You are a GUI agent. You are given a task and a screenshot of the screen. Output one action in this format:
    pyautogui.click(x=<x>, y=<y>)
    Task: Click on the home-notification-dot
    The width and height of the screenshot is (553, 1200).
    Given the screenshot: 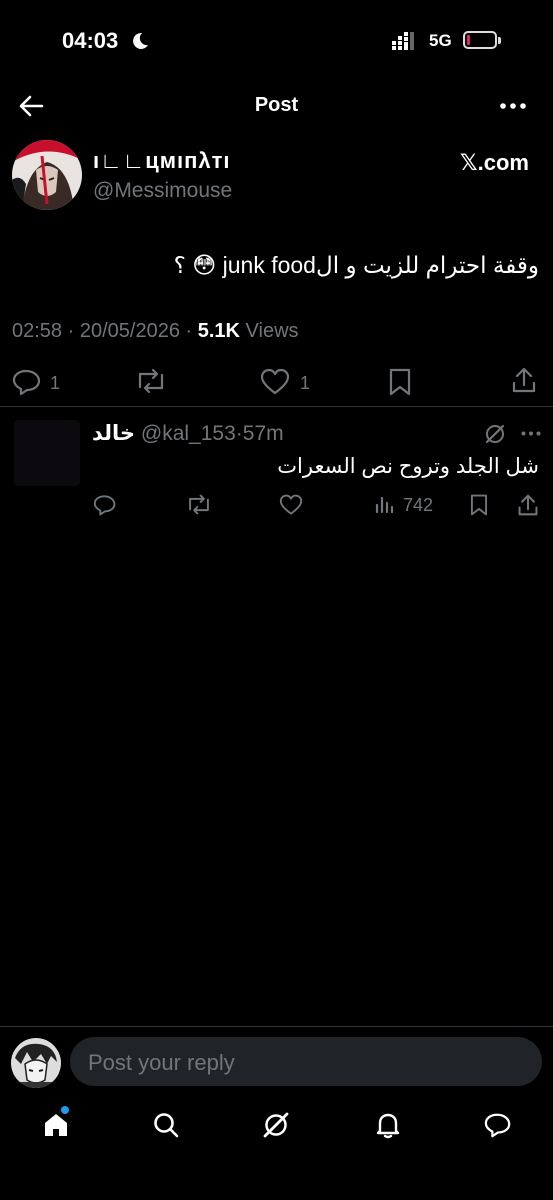 What is the action you would take?
    pyautogui.click(x=65, y=1110)
    